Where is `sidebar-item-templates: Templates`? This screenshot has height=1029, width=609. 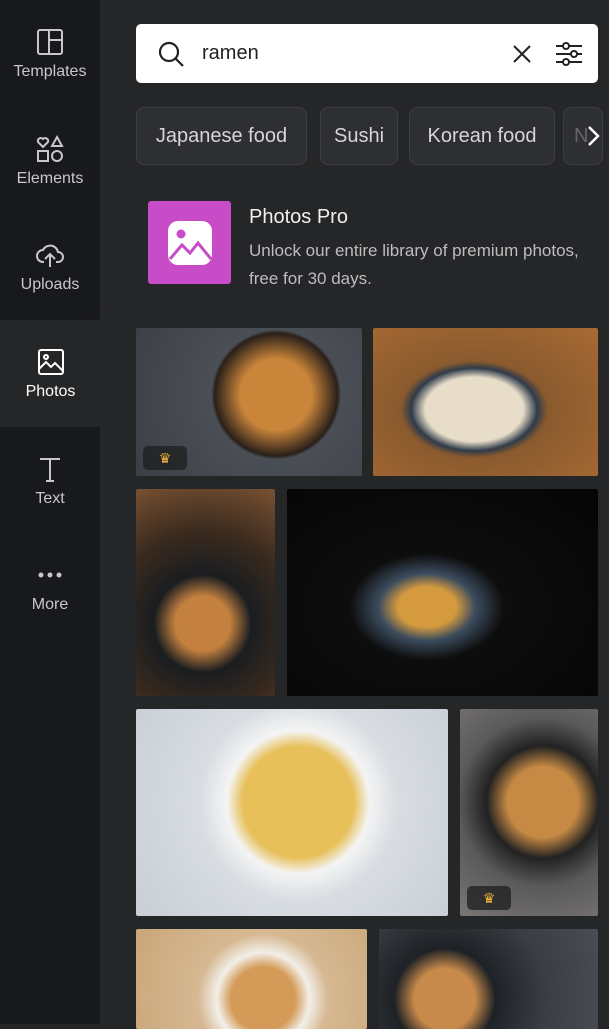
sidebar-item-templates: Templates is located at coordinates (50, 53).